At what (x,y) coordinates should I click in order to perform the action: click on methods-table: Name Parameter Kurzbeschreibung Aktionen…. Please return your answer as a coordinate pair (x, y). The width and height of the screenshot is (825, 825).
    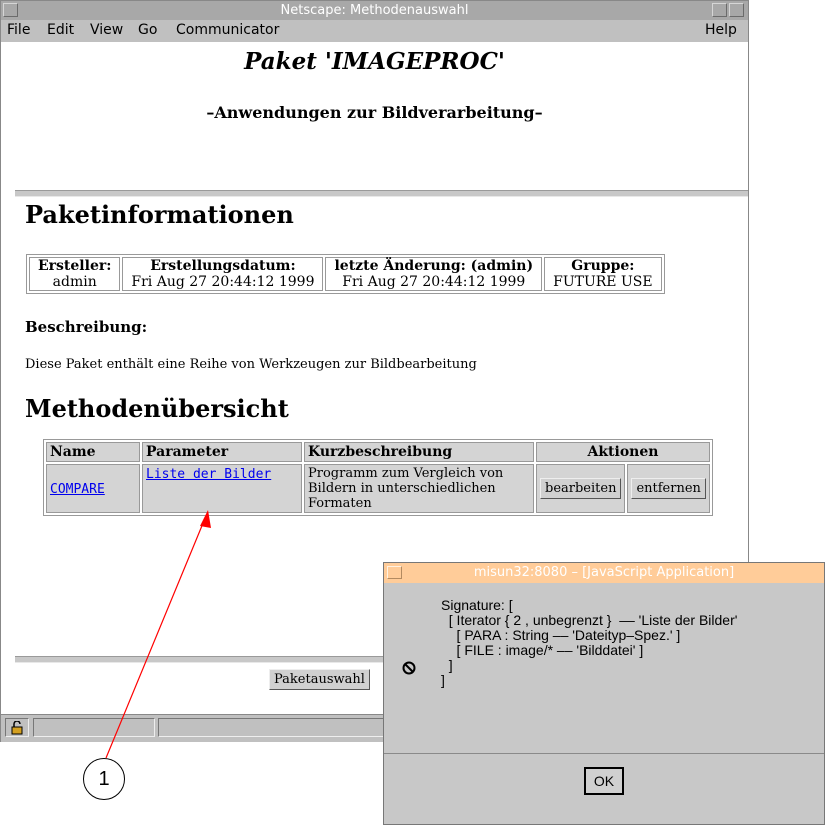
    Looking at the image, I should click on (378, 477).